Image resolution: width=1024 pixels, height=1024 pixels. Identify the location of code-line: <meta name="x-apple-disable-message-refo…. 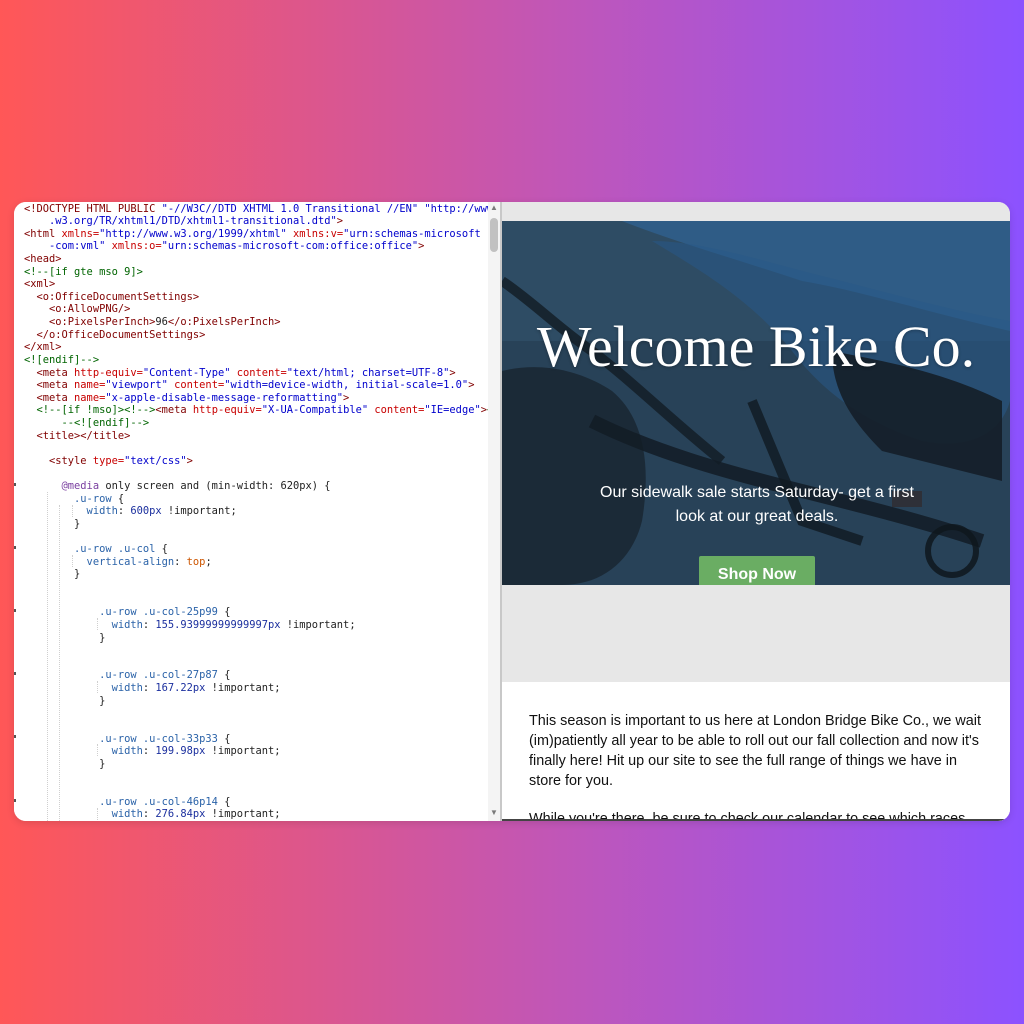
(187, 398).